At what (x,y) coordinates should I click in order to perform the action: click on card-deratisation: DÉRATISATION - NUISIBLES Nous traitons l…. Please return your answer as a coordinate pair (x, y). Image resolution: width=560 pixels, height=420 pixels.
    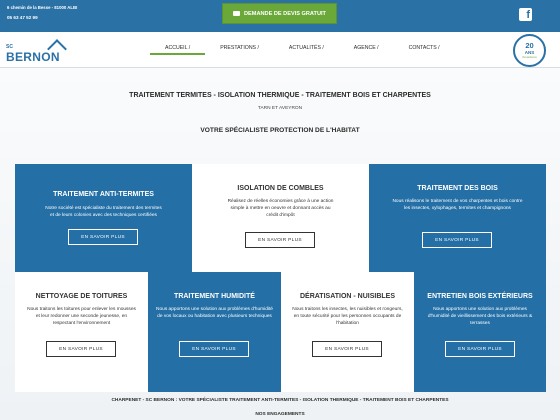
    Looking at the image, I should click on (347, 332).